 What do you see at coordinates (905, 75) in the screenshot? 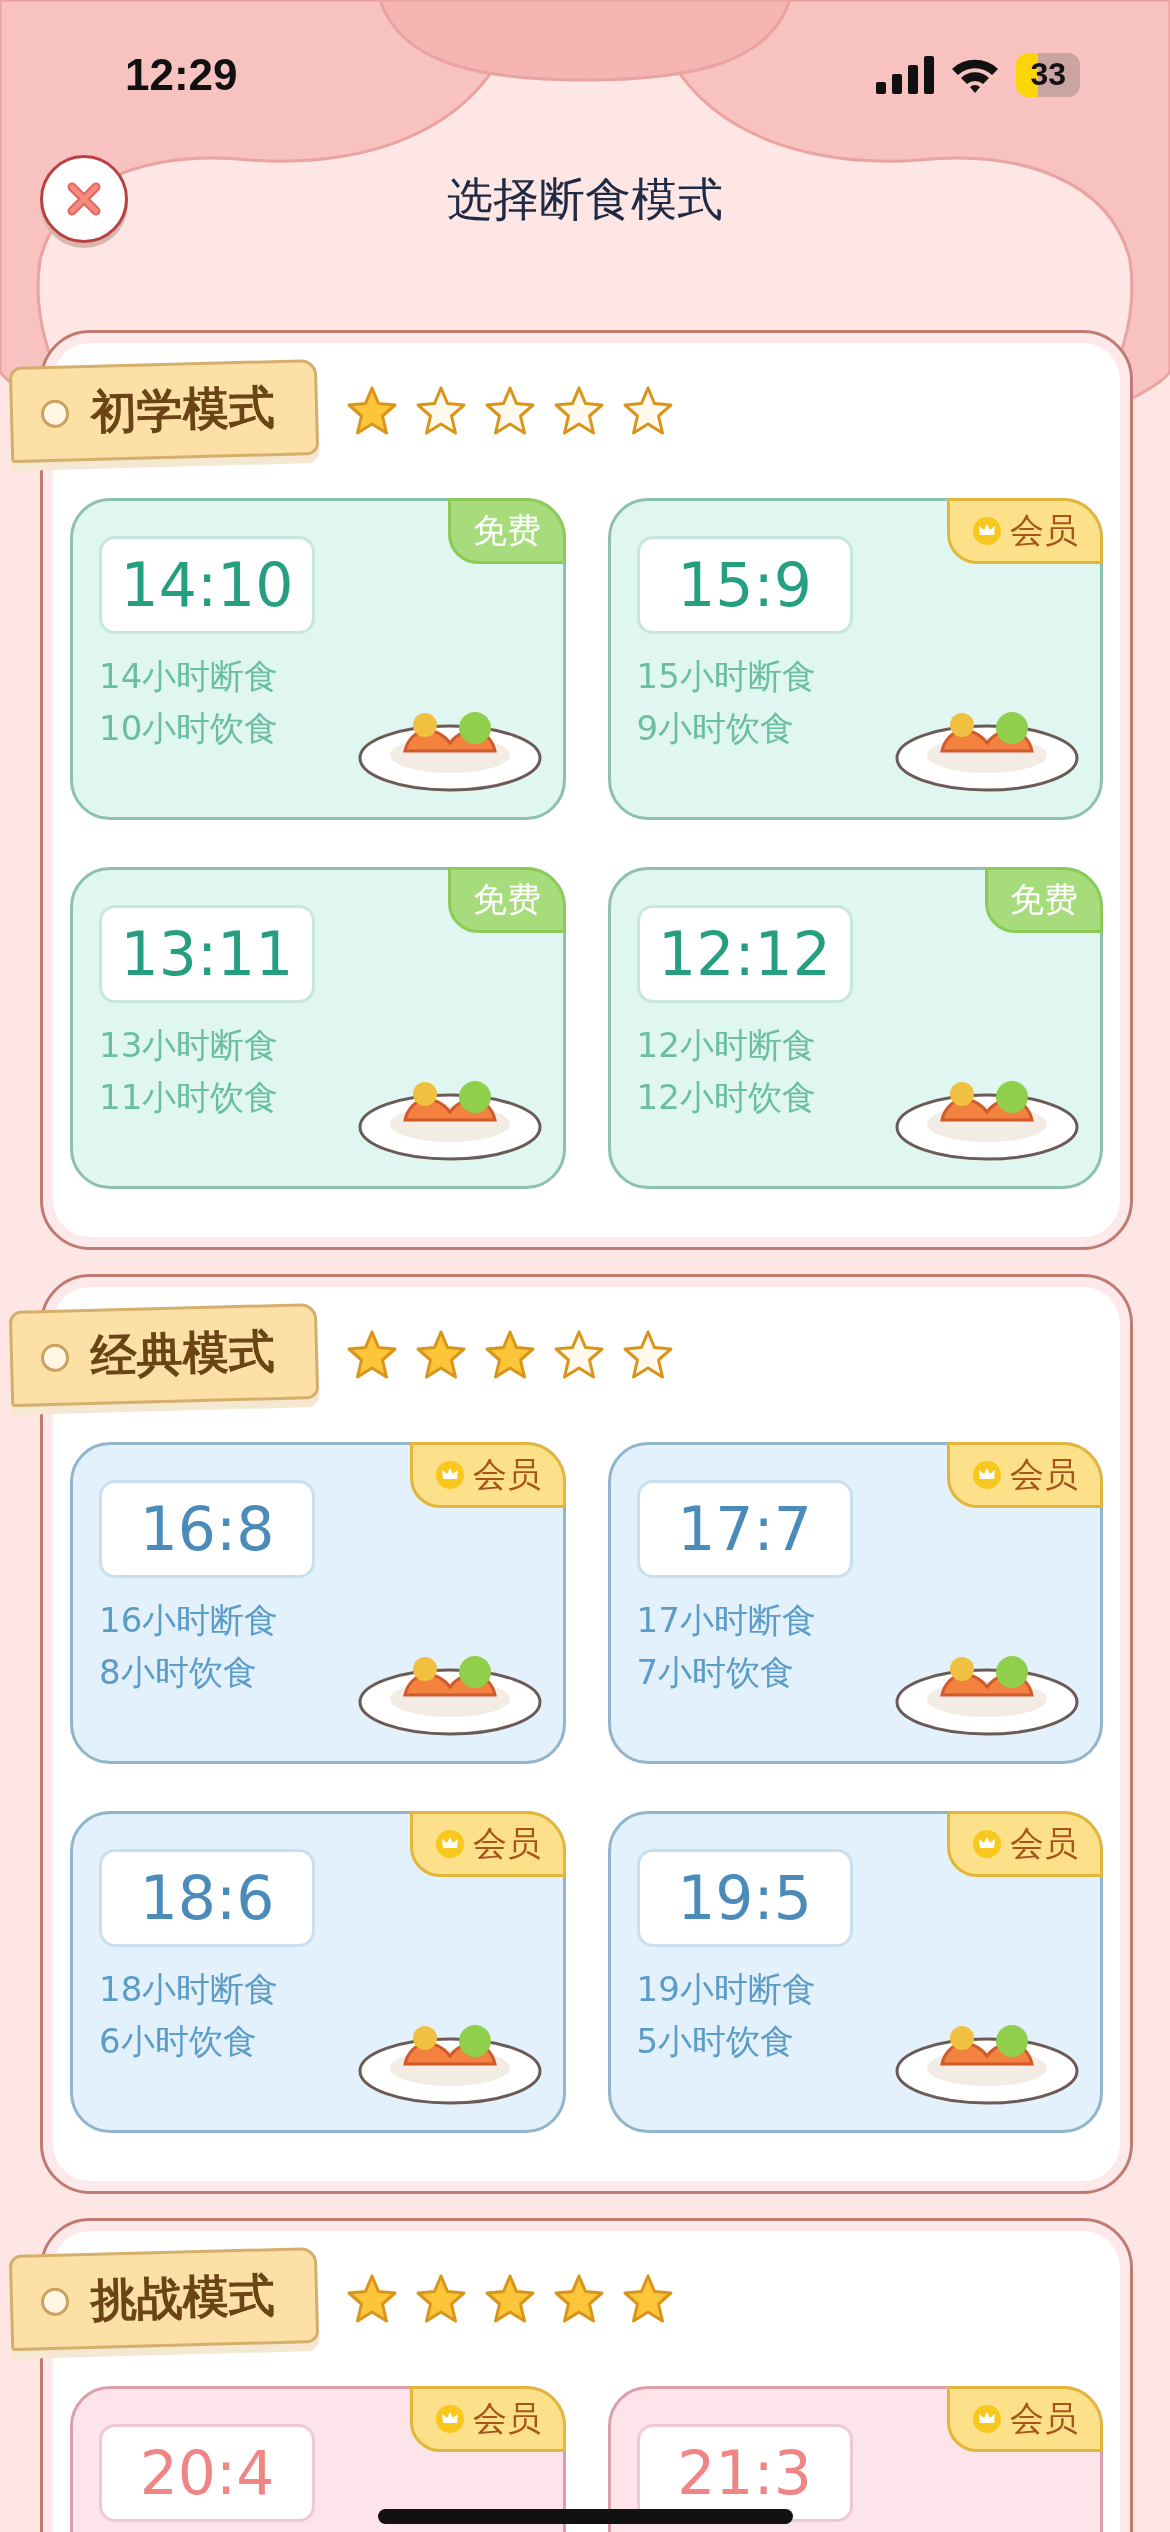
I see `signal-icon` at bounding box center [905, 75].